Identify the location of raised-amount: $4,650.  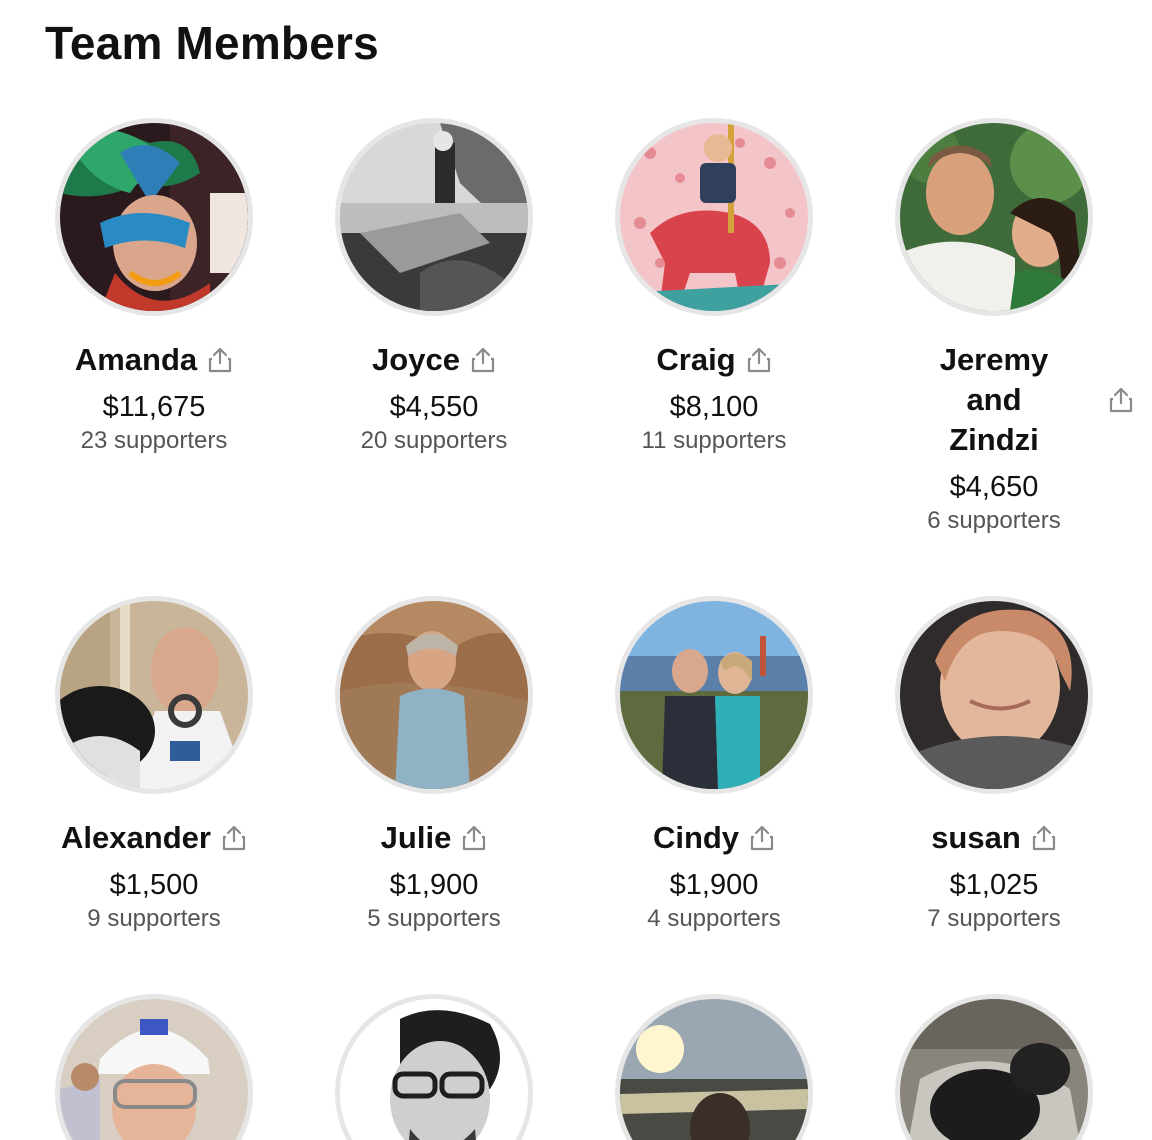
(994, 487).